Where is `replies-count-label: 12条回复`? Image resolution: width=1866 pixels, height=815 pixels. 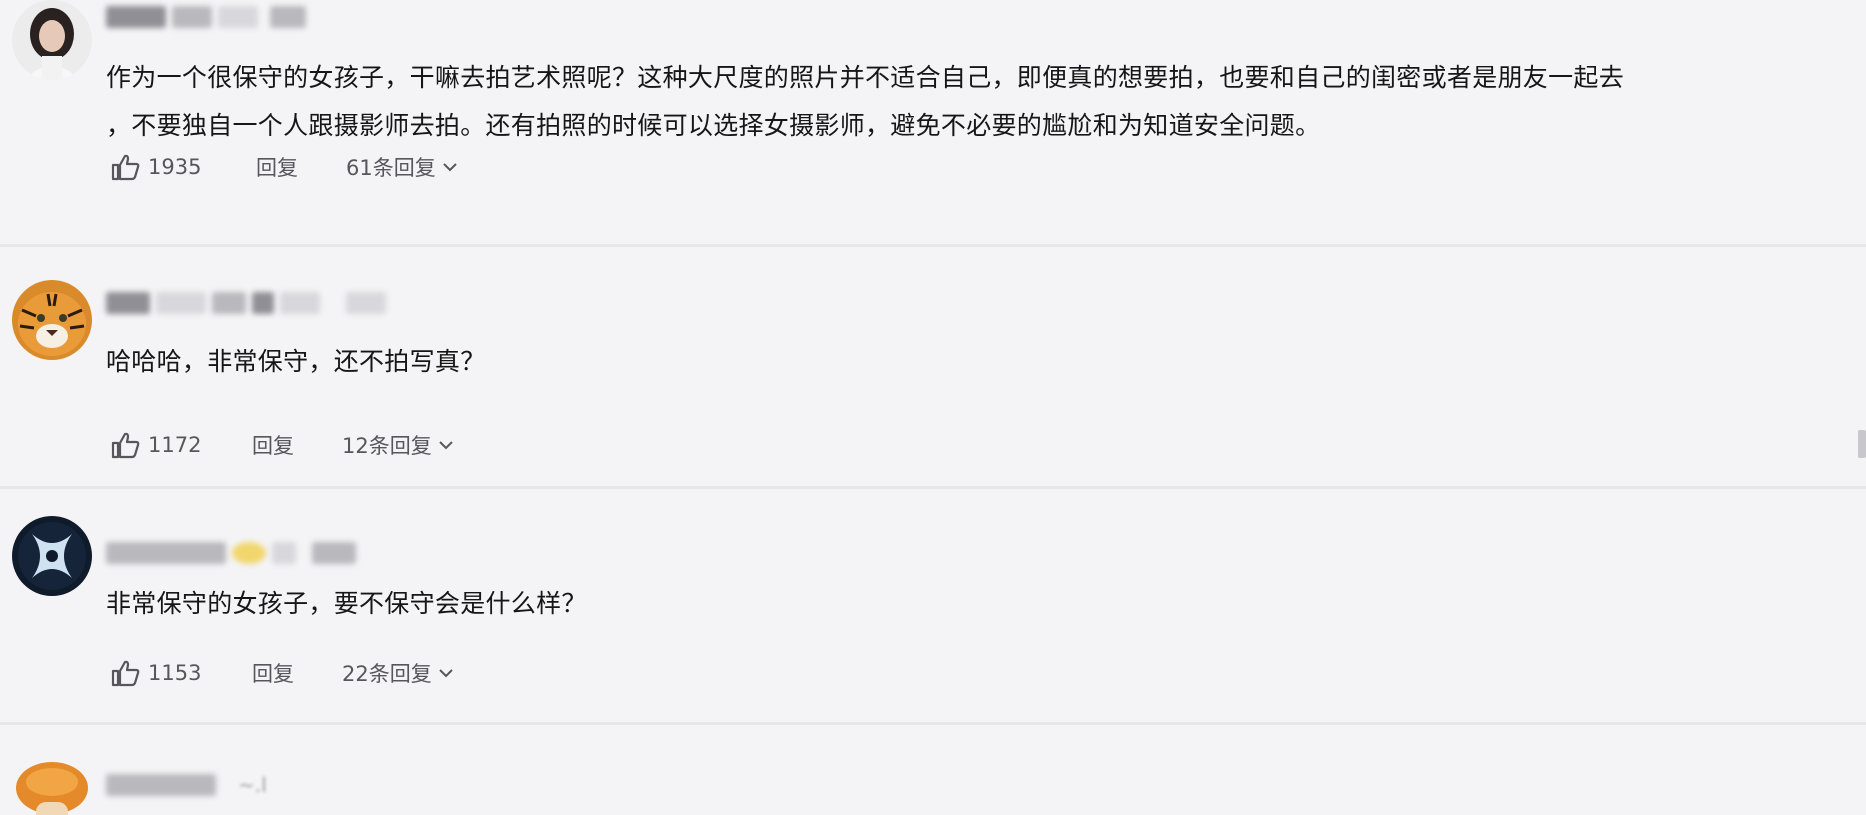 replies-count-label: 12条回复 is located at coordinates (387, 446).